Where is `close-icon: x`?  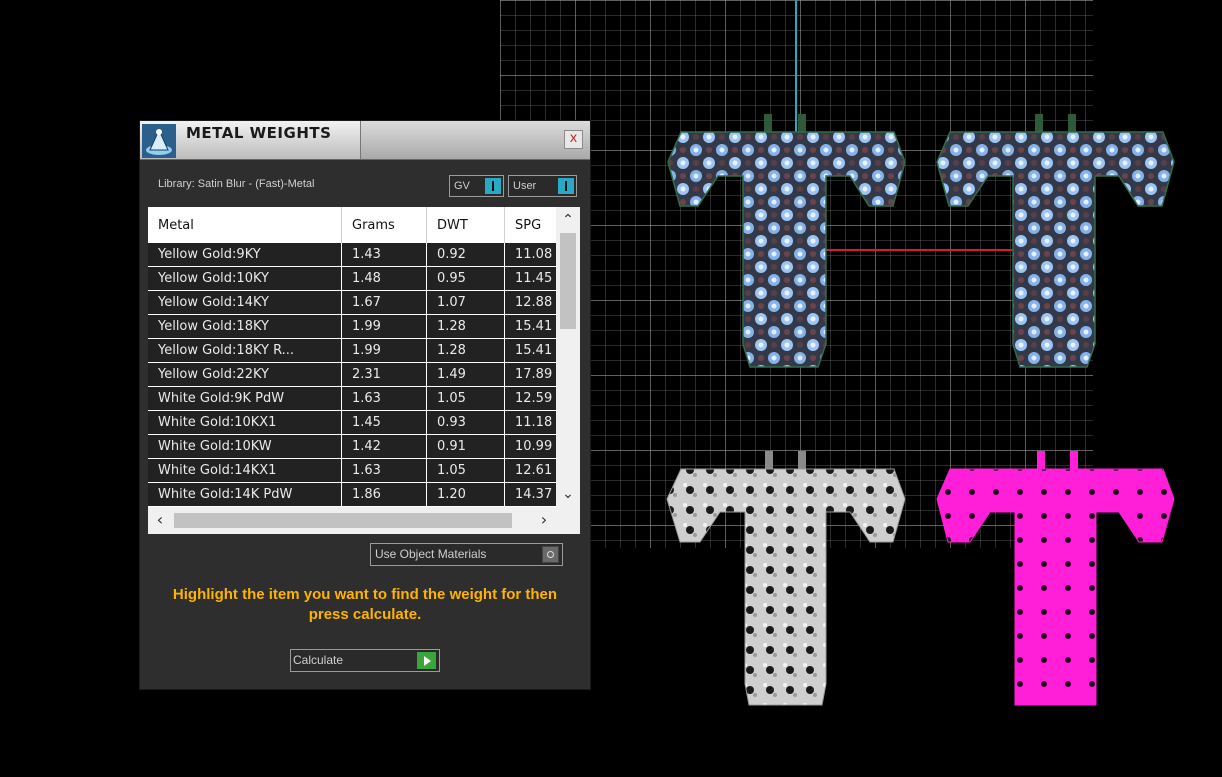
close-icon: x is located at coordinates (573, 138).